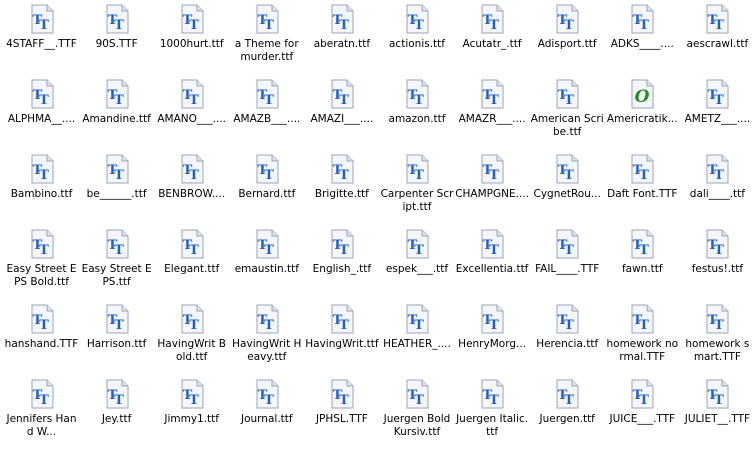 The width and height of the screenshot is (754, 449). What do you see at coordinates (492, 263) in the screenshot?
I see `font-file-item: T T Excellentia.ttf` at bounding box center [492, 263].